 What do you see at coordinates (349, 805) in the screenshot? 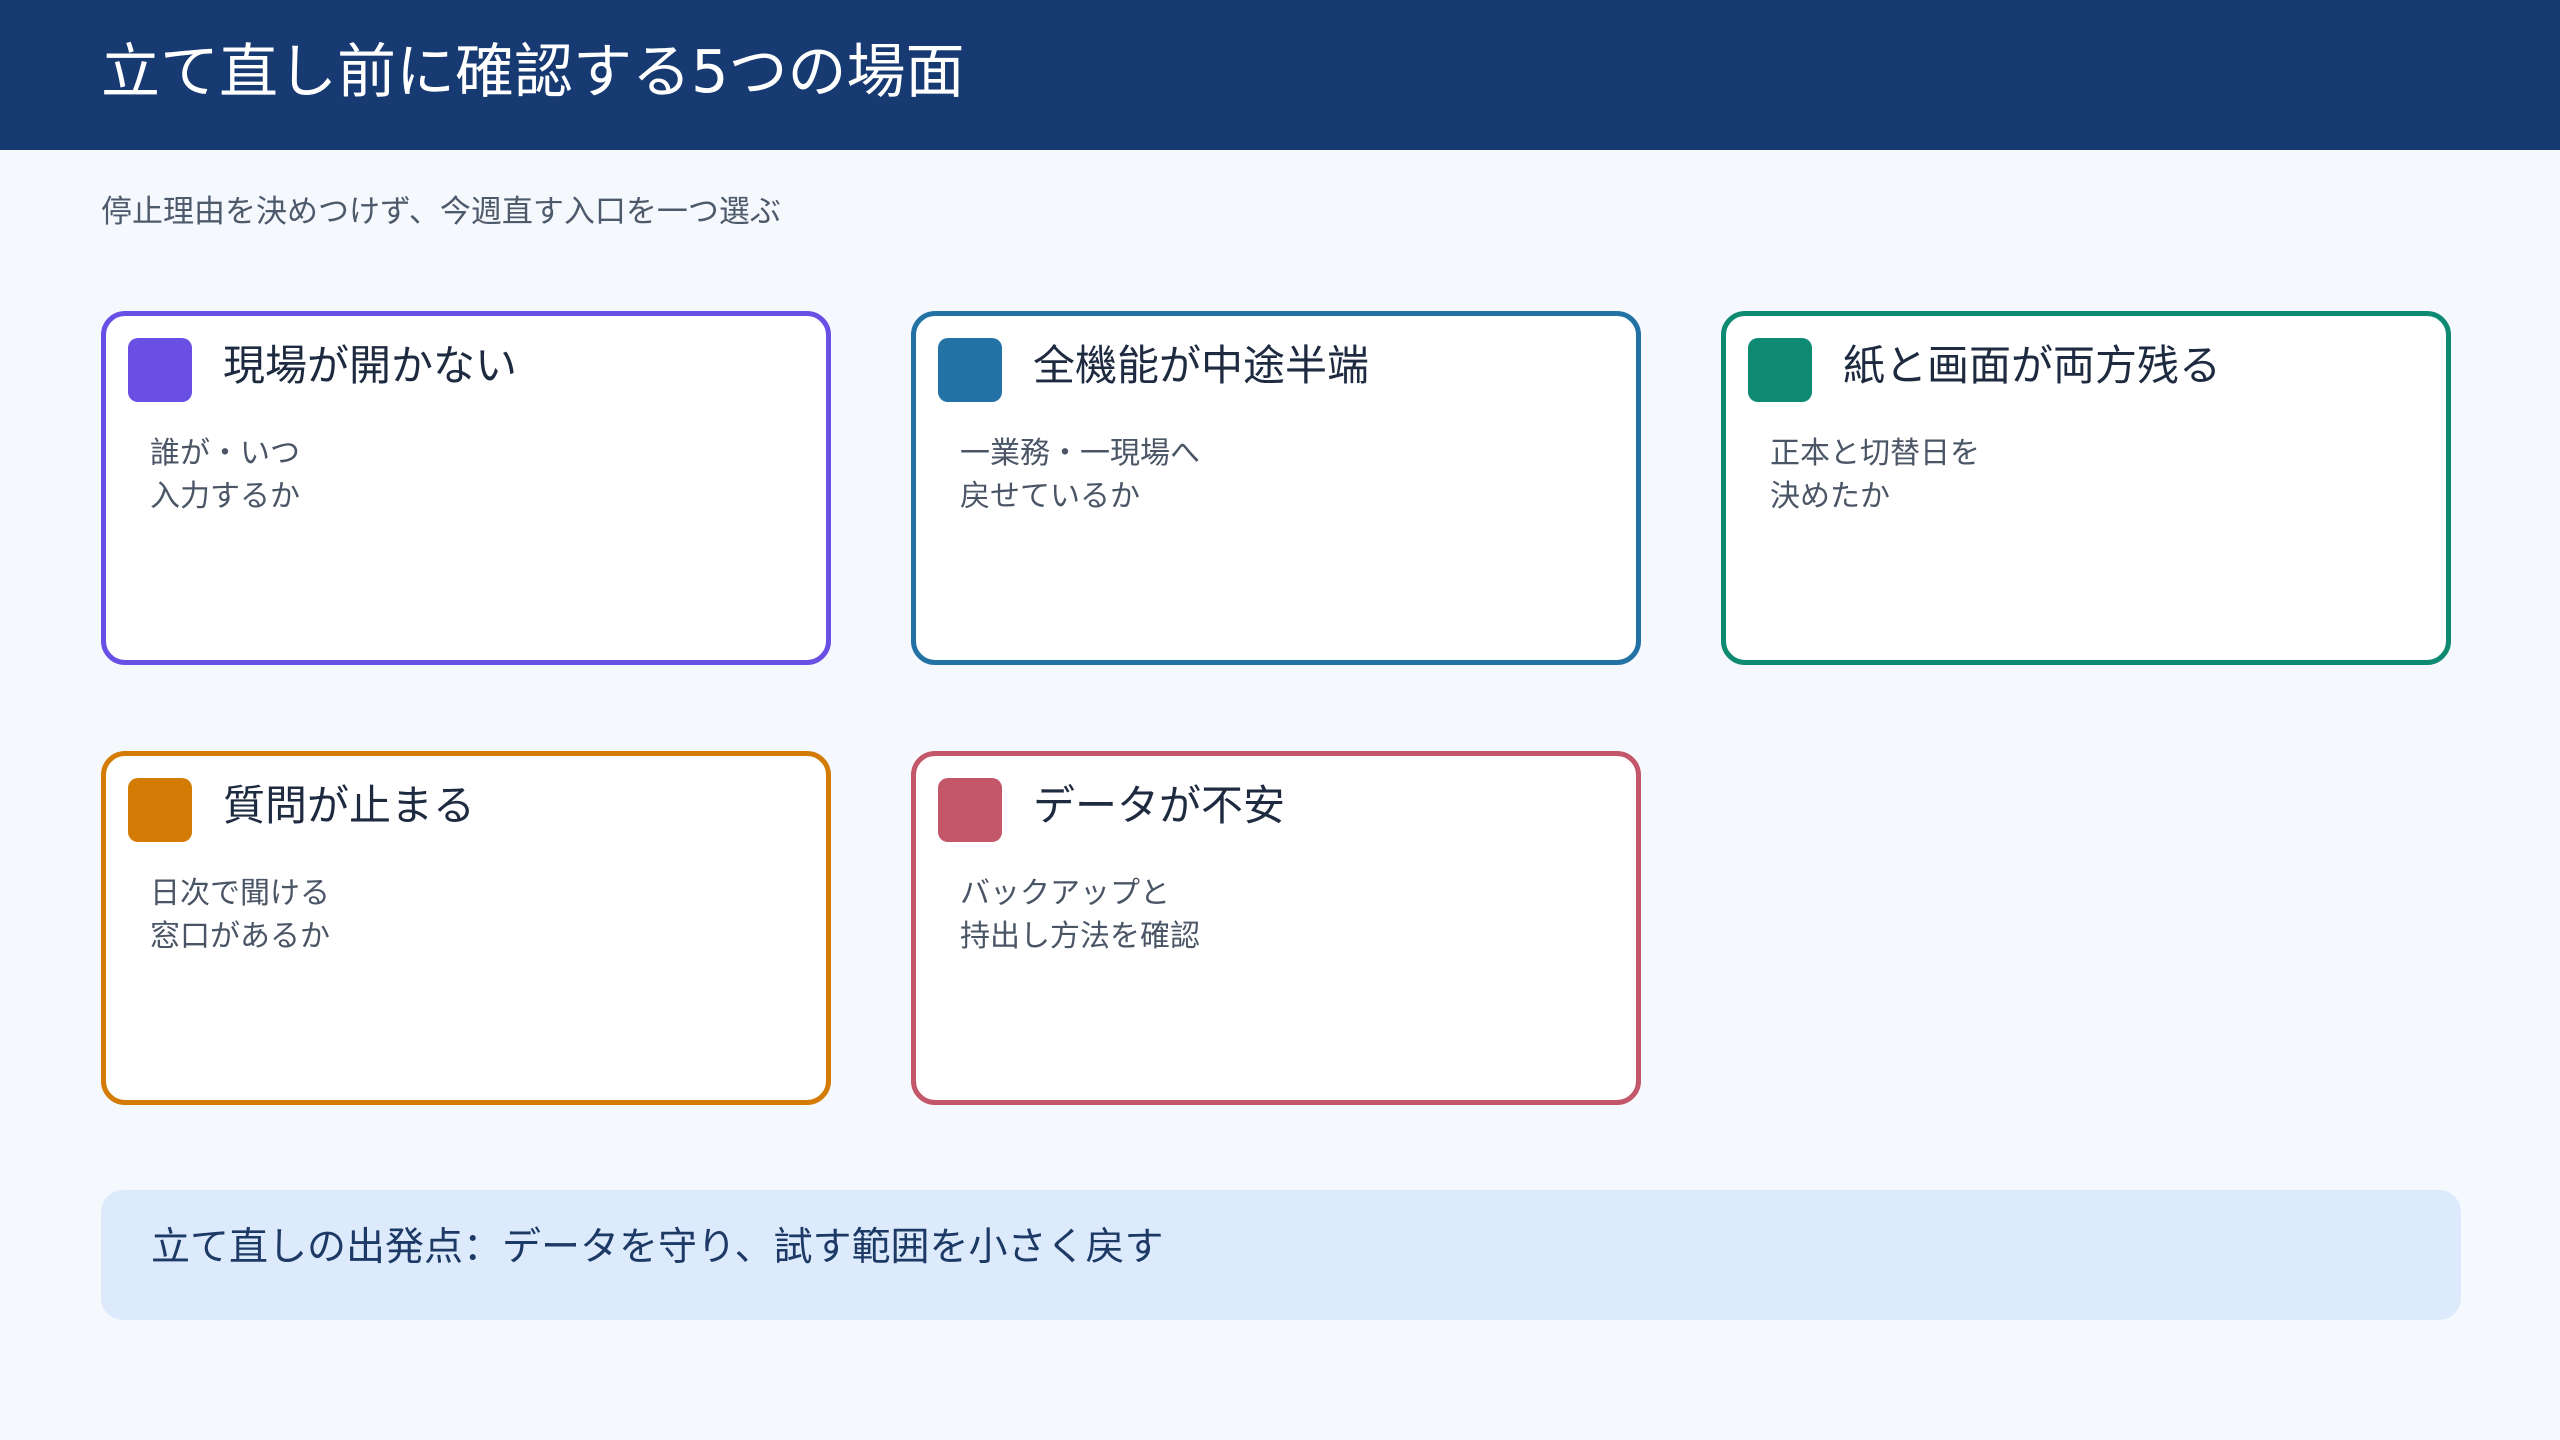
I see `card-title: 質問が止まる` at bounding box center [349, 805].